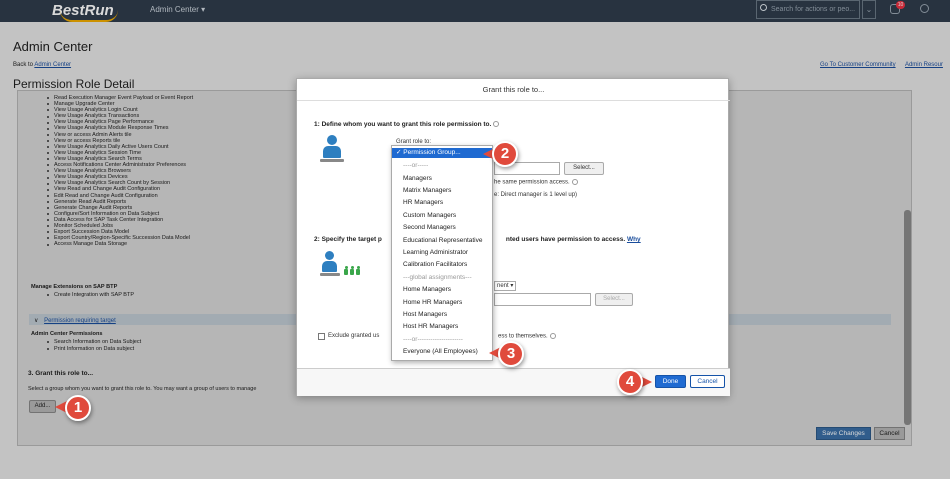 The image size is (950, 479). What do you see at coordinates (329, 255) in the screenshot?
I see `target-icon-head` at bounding box center [329, 255].